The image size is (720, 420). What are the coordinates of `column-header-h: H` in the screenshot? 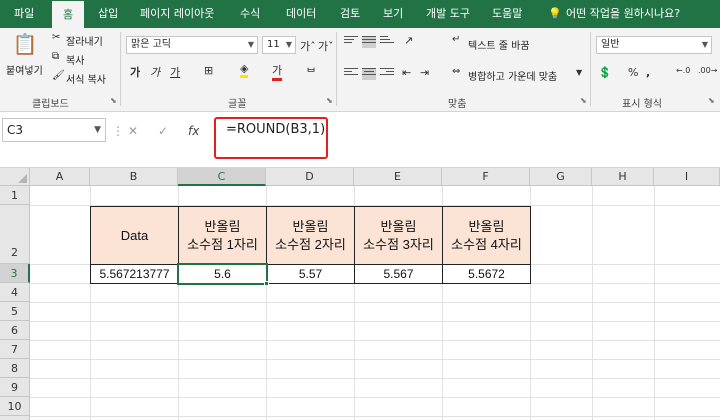 It's located at (623, 177).